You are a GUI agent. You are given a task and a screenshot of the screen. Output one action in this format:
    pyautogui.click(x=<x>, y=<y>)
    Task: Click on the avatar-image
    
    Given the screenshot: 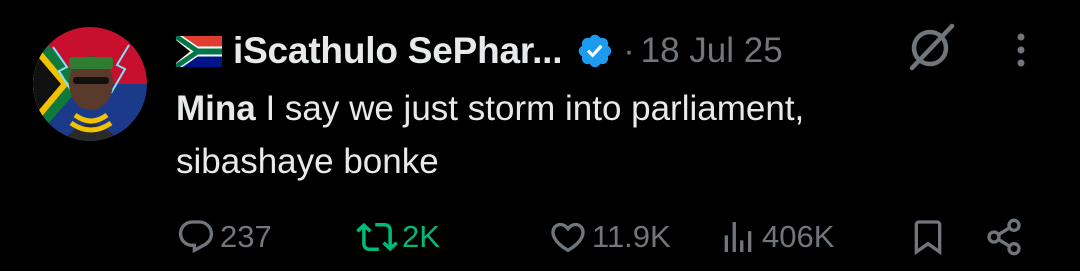 What is the action you would take?
    pyautogui.click(x=90, y=84)
    